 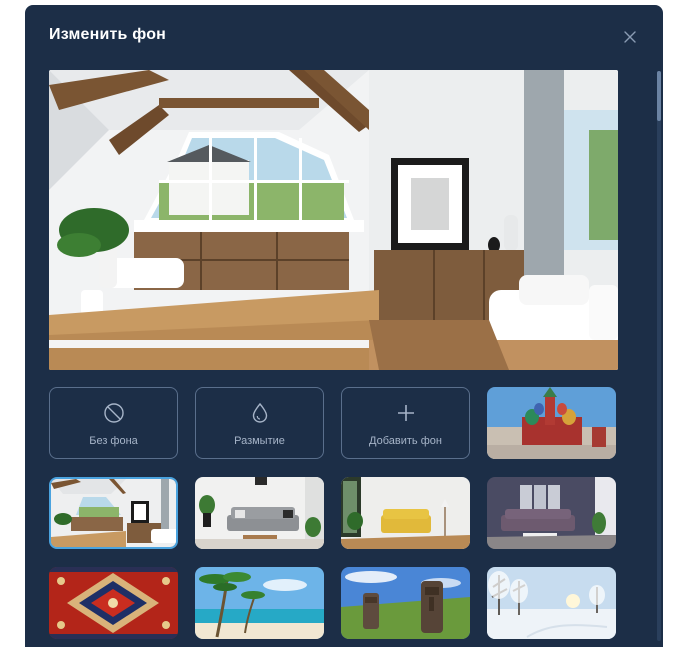 What do you see at coordinates (405, 423) in the screenshot?
I see `add-background-button: Добавить фон` at bounding box center [405, 423].